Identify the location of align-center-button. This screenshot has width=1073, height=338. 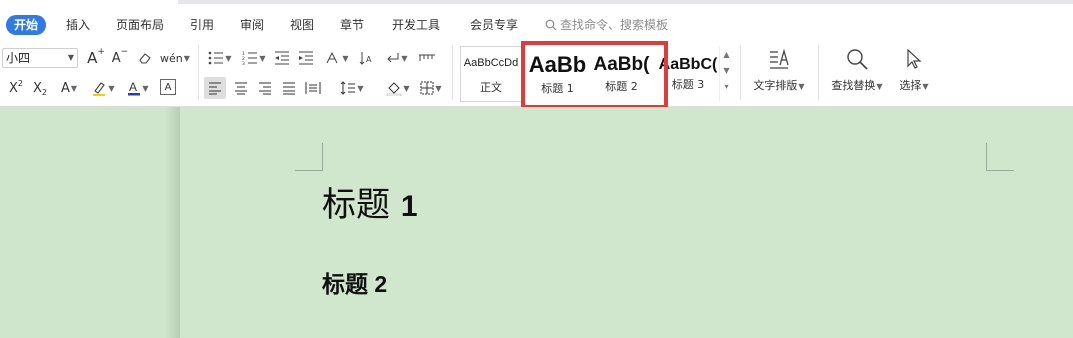
(241, 88).